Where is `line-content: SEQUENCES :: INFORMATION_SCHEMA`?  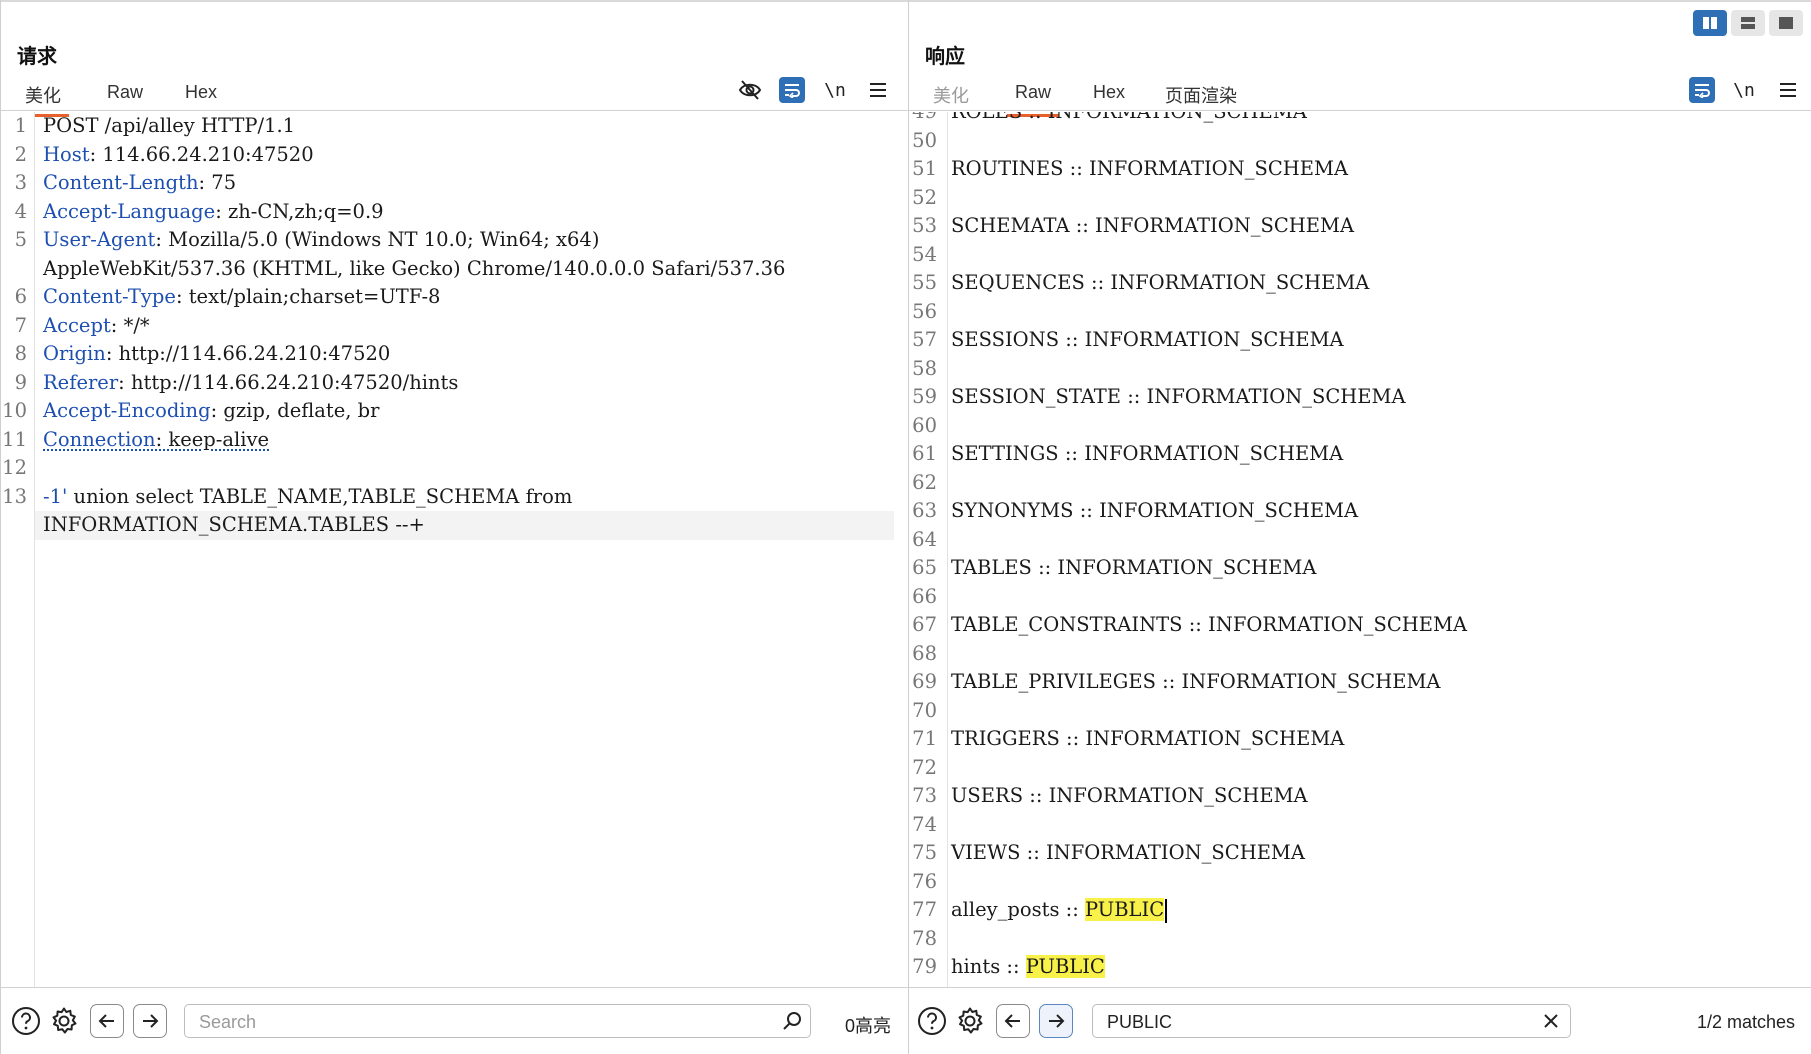
line-content: SEQUENCES :: INFORMATION_SCHEMA is located at coordinates (1160, 283).